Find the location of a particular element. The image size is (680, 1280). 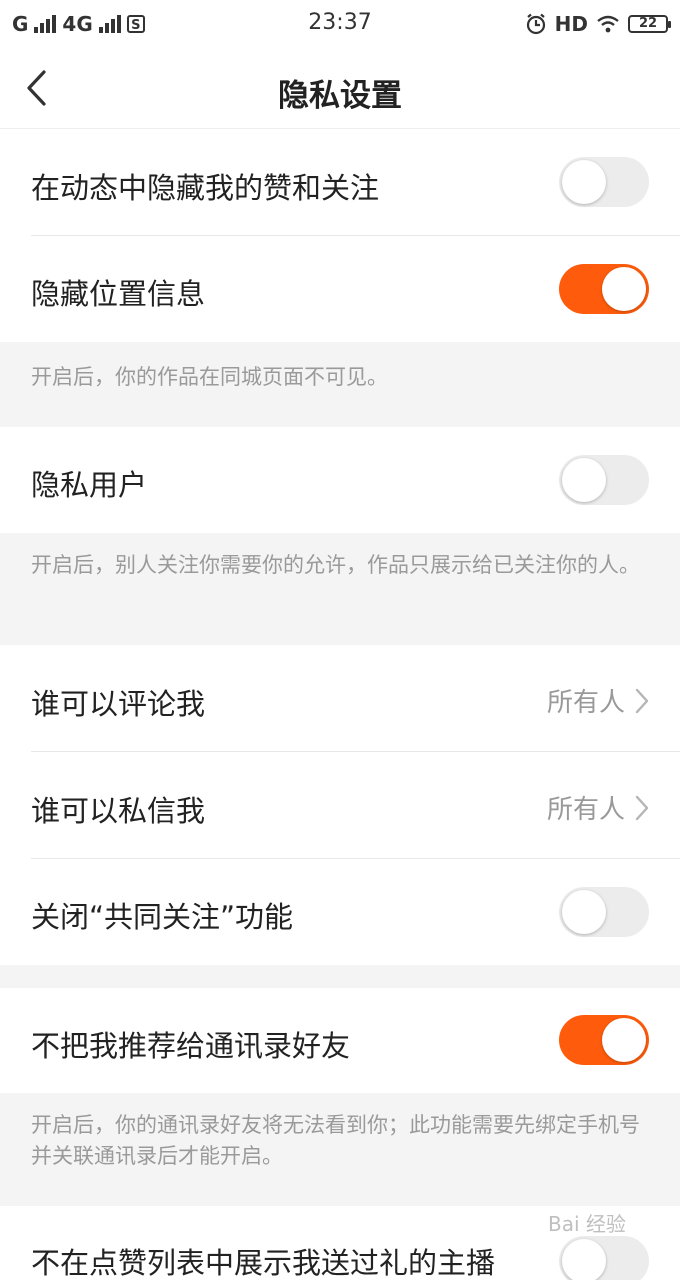

nav-bar: 隐私设置 is located at coordinates (340, 88).